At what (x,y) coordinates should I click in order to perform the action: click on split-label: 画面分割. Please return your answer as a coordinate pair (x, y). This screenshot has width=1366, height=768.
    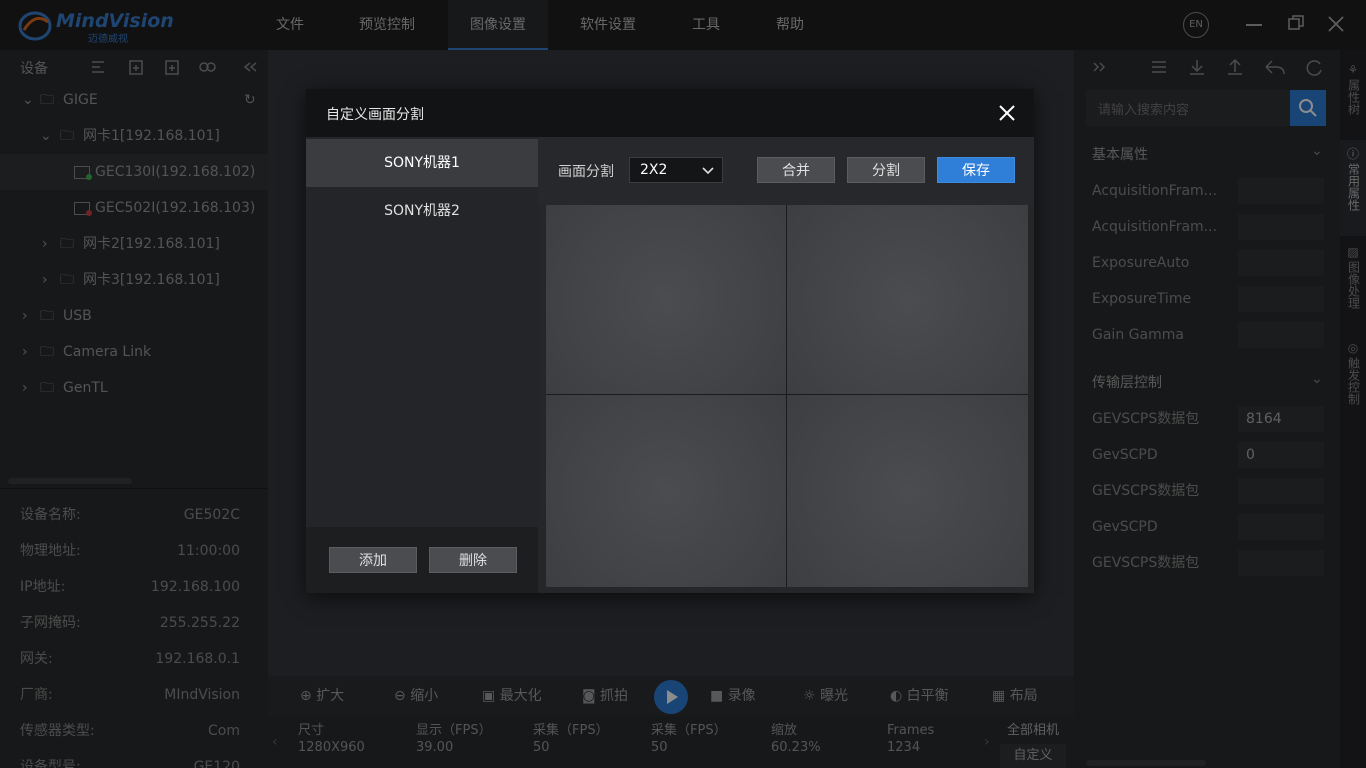
    Looking at the image, I should click on (586, 172).